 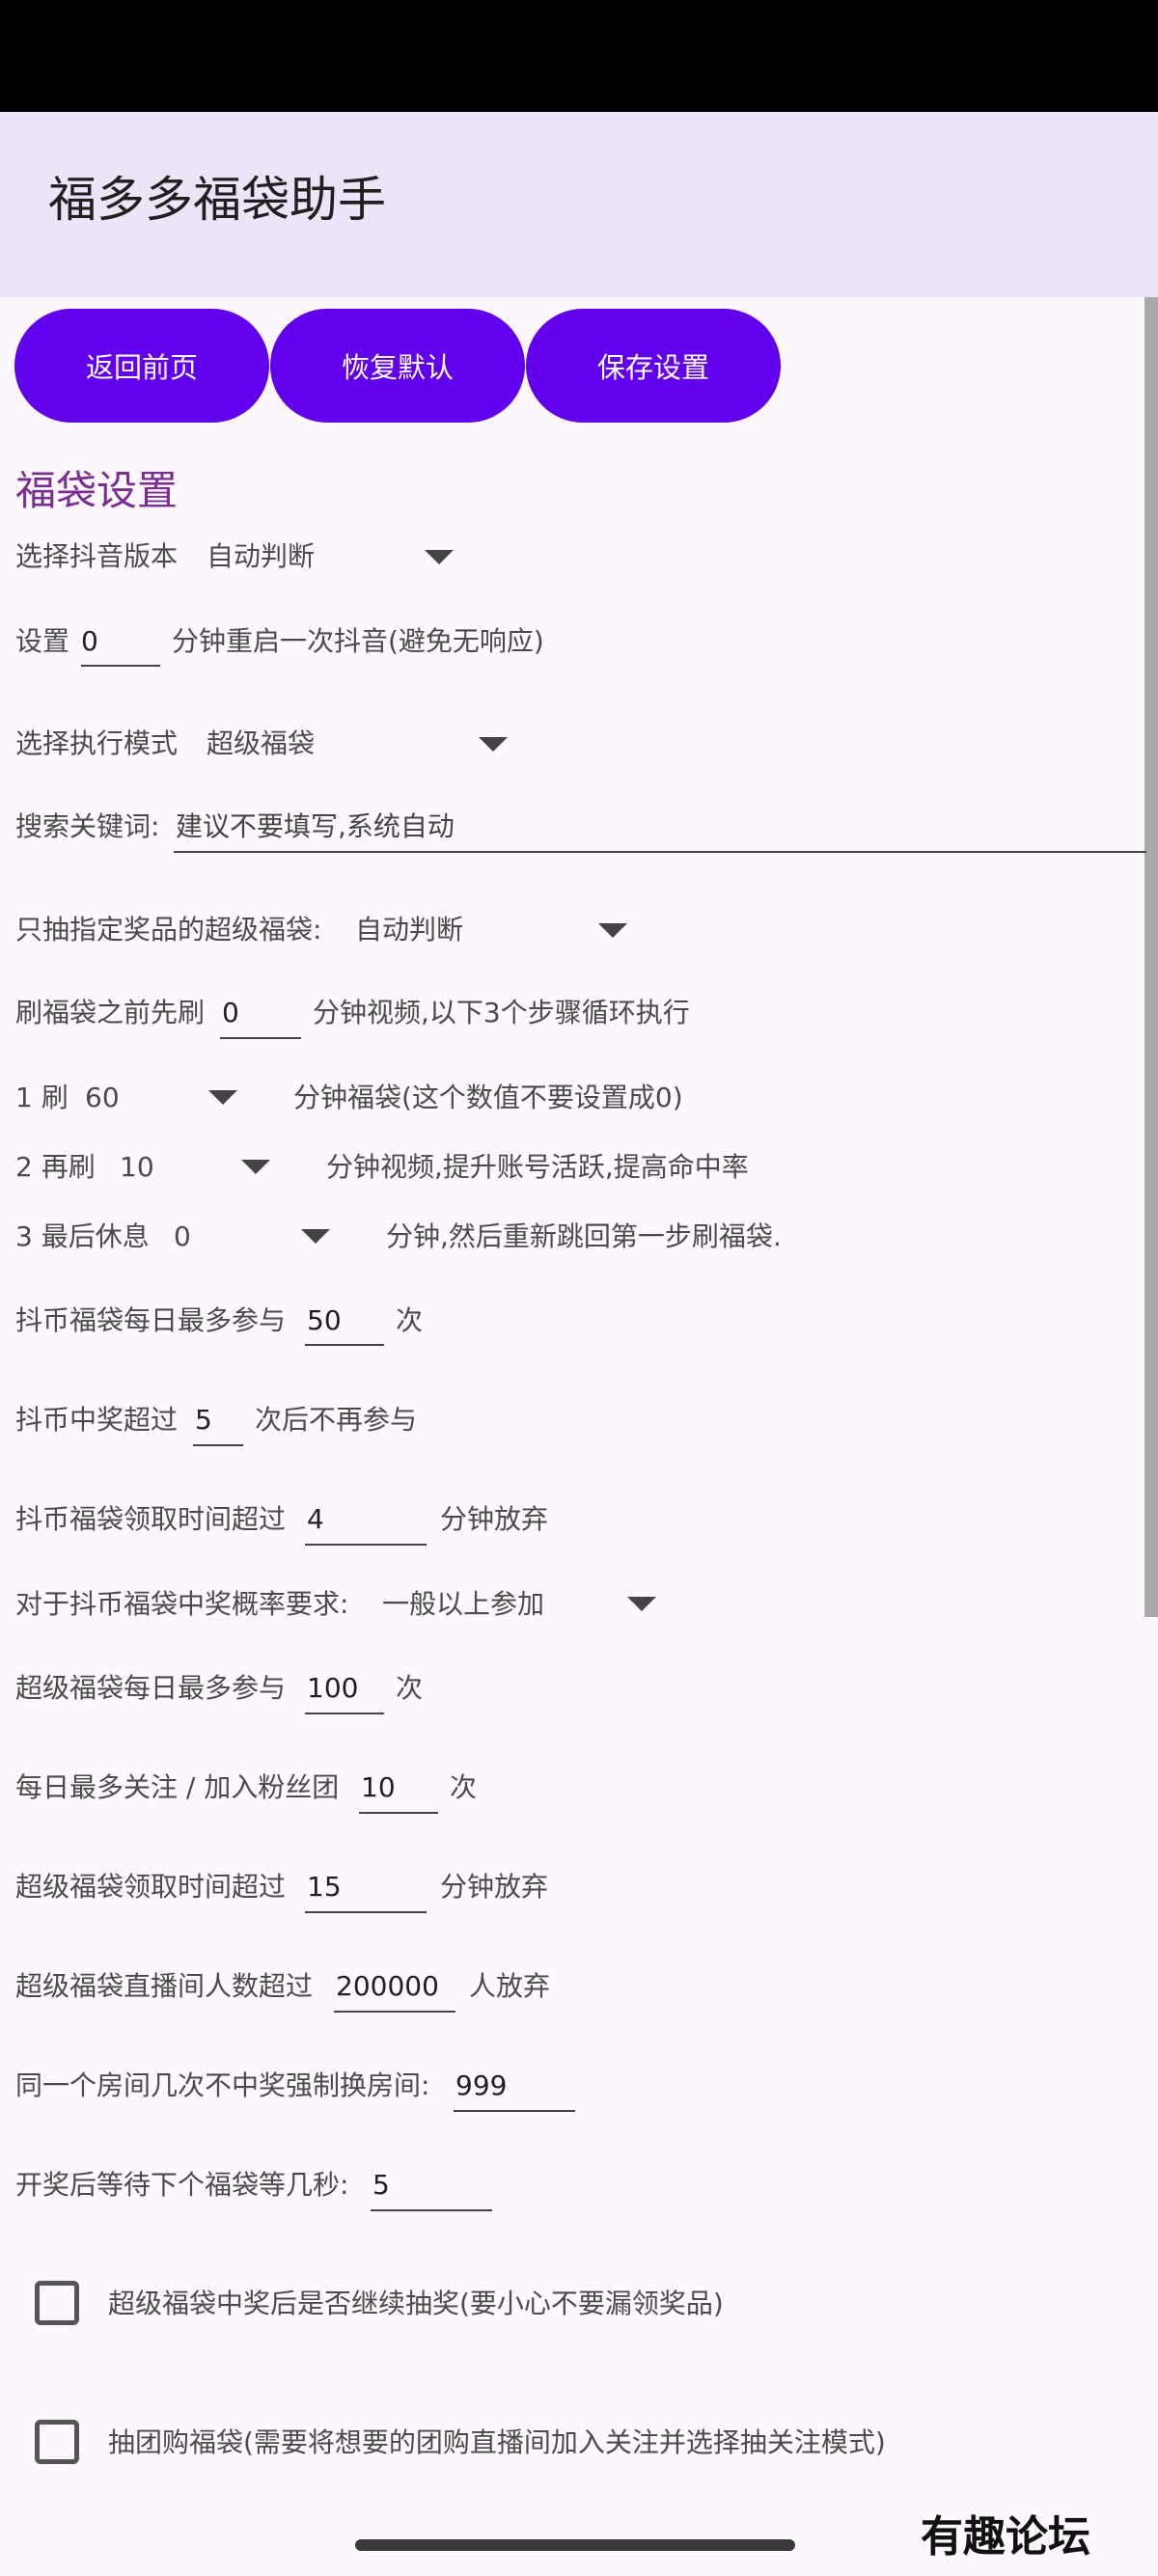 I want to click on step2-label: 2 再刷, so click(x=55, y=1167).